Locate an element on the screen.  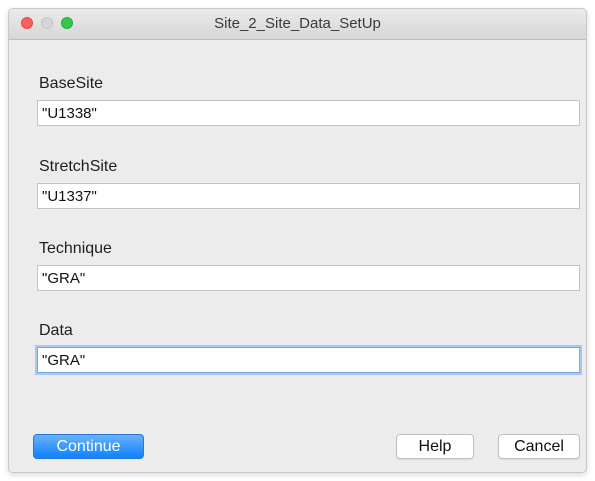
cancel-button: Cancel is located at coordinates (539, 446).